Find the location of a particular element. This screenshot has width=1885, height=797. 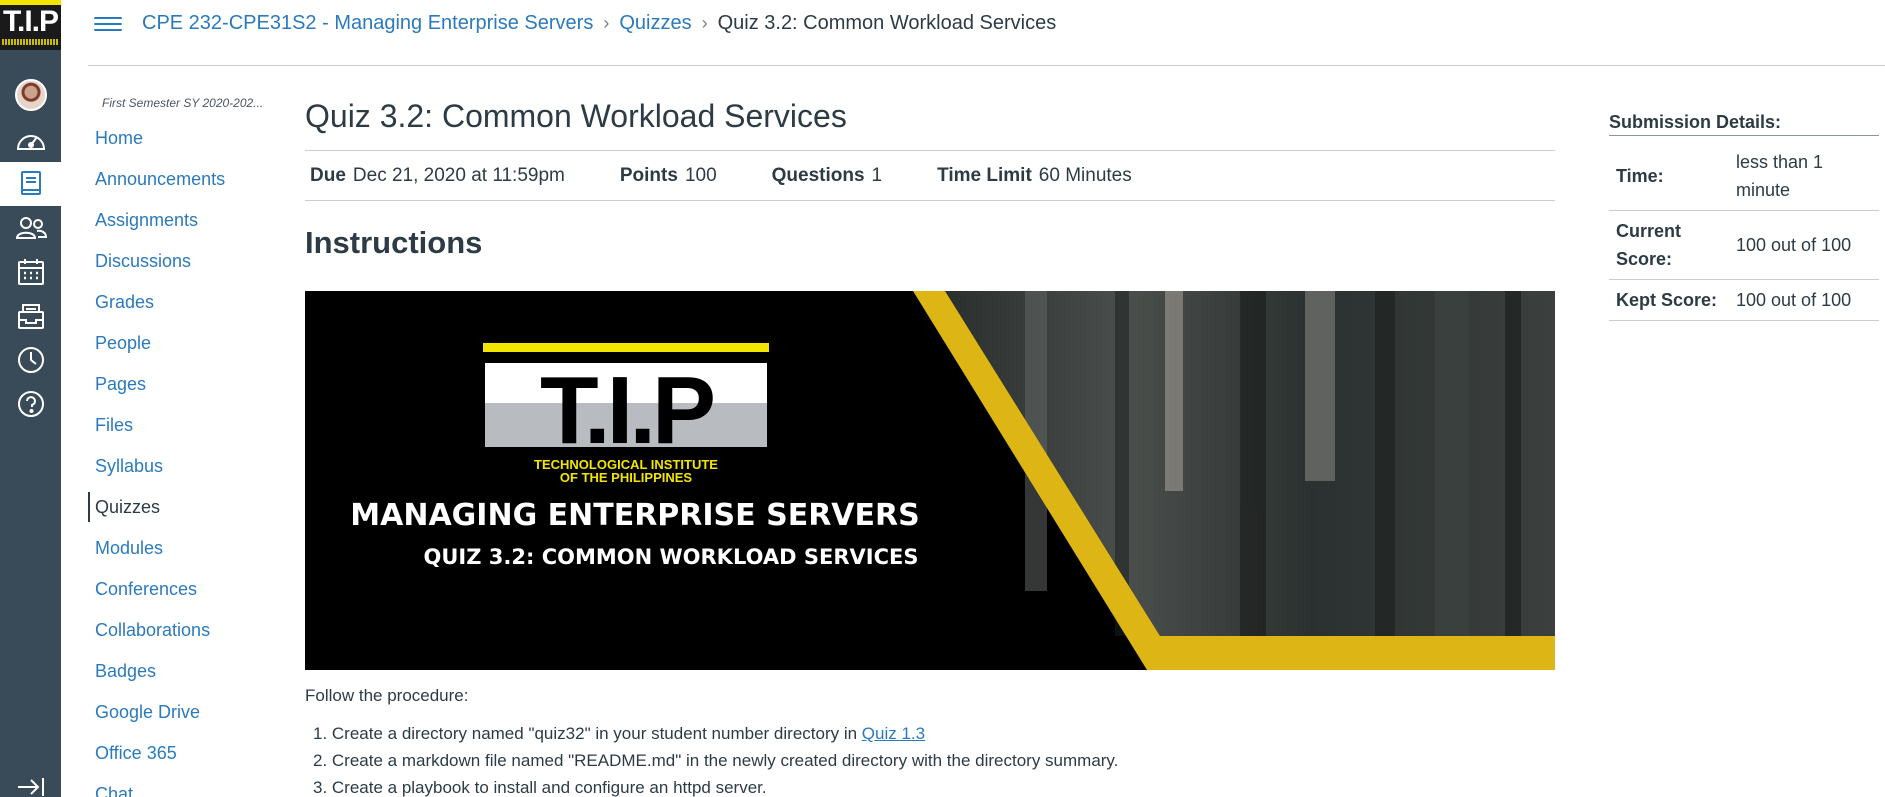

global-nav: T.I.P is located at coordinates (30, 398).